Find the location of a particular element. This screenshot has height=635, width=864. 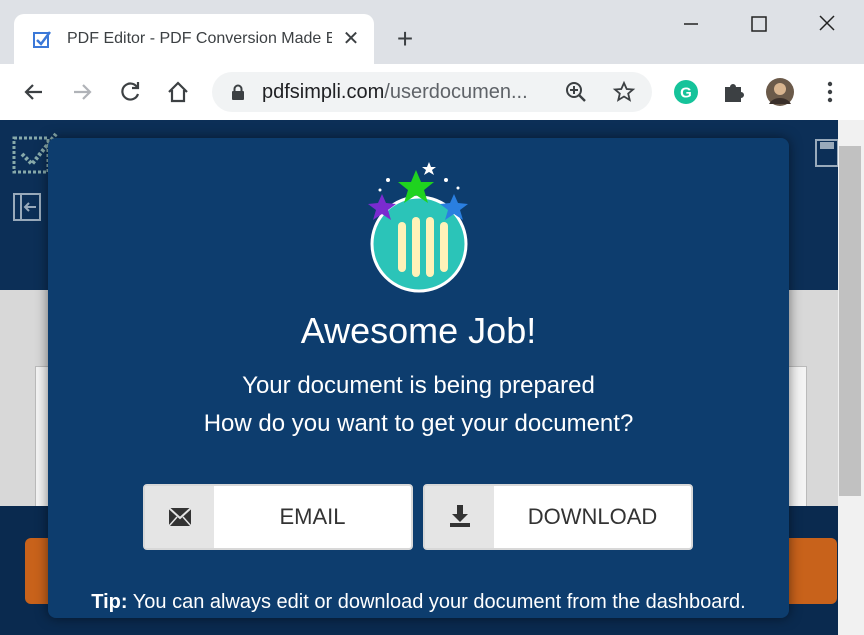

email-icon-box is located at coordinates (179, 517).